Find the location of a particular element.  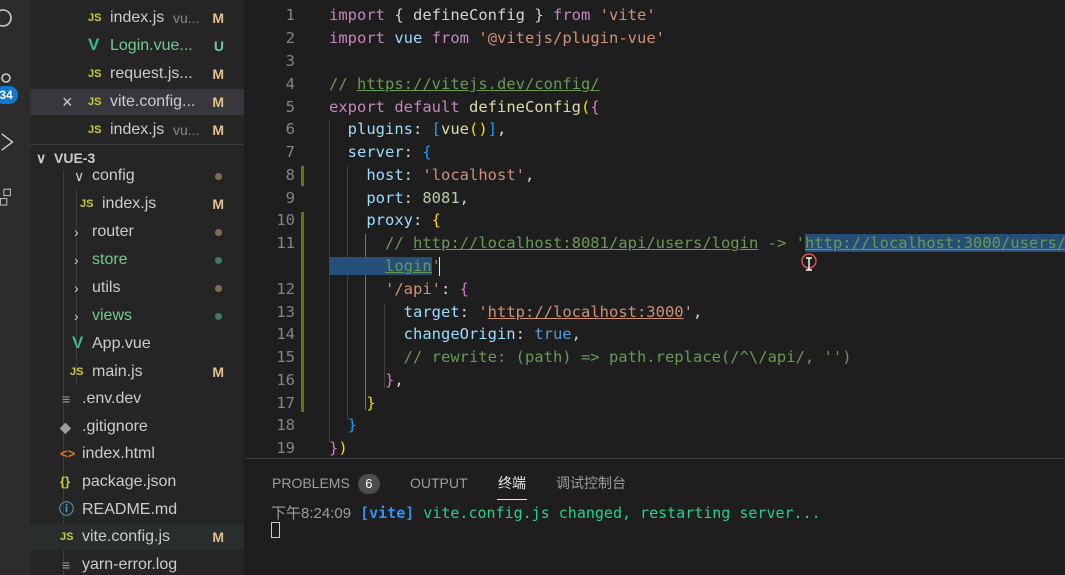

line-number: 12 is located at coordinates (285, 289).